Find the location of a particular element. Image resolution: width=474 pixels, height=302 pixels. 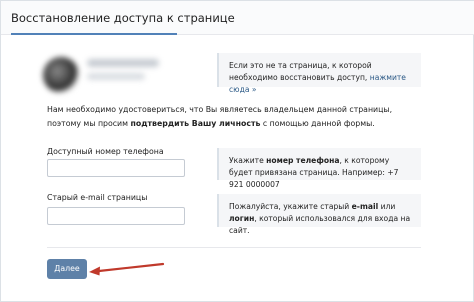

red-arrow-annotation is located at coordinates (127, 269).